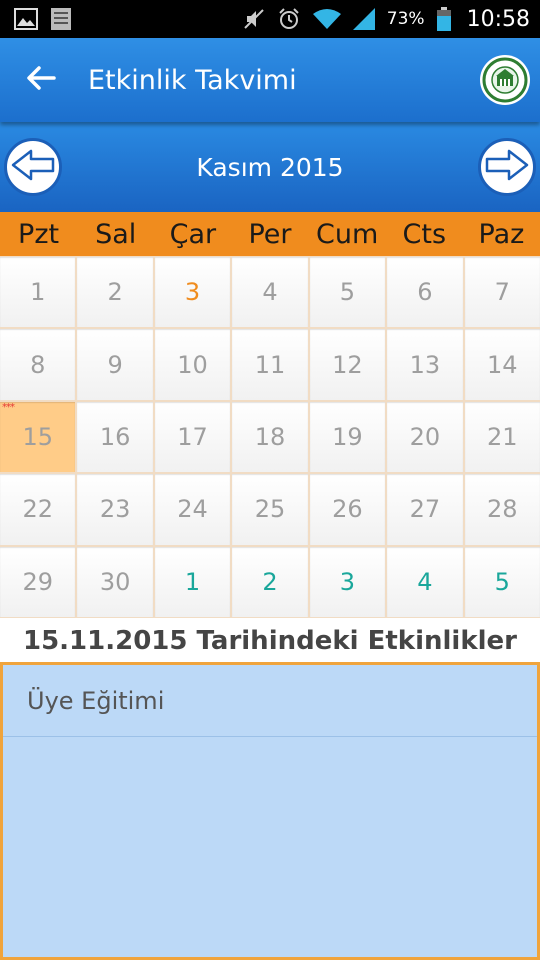  I want to click on calendar-day-label: 10, so click(192, 364).